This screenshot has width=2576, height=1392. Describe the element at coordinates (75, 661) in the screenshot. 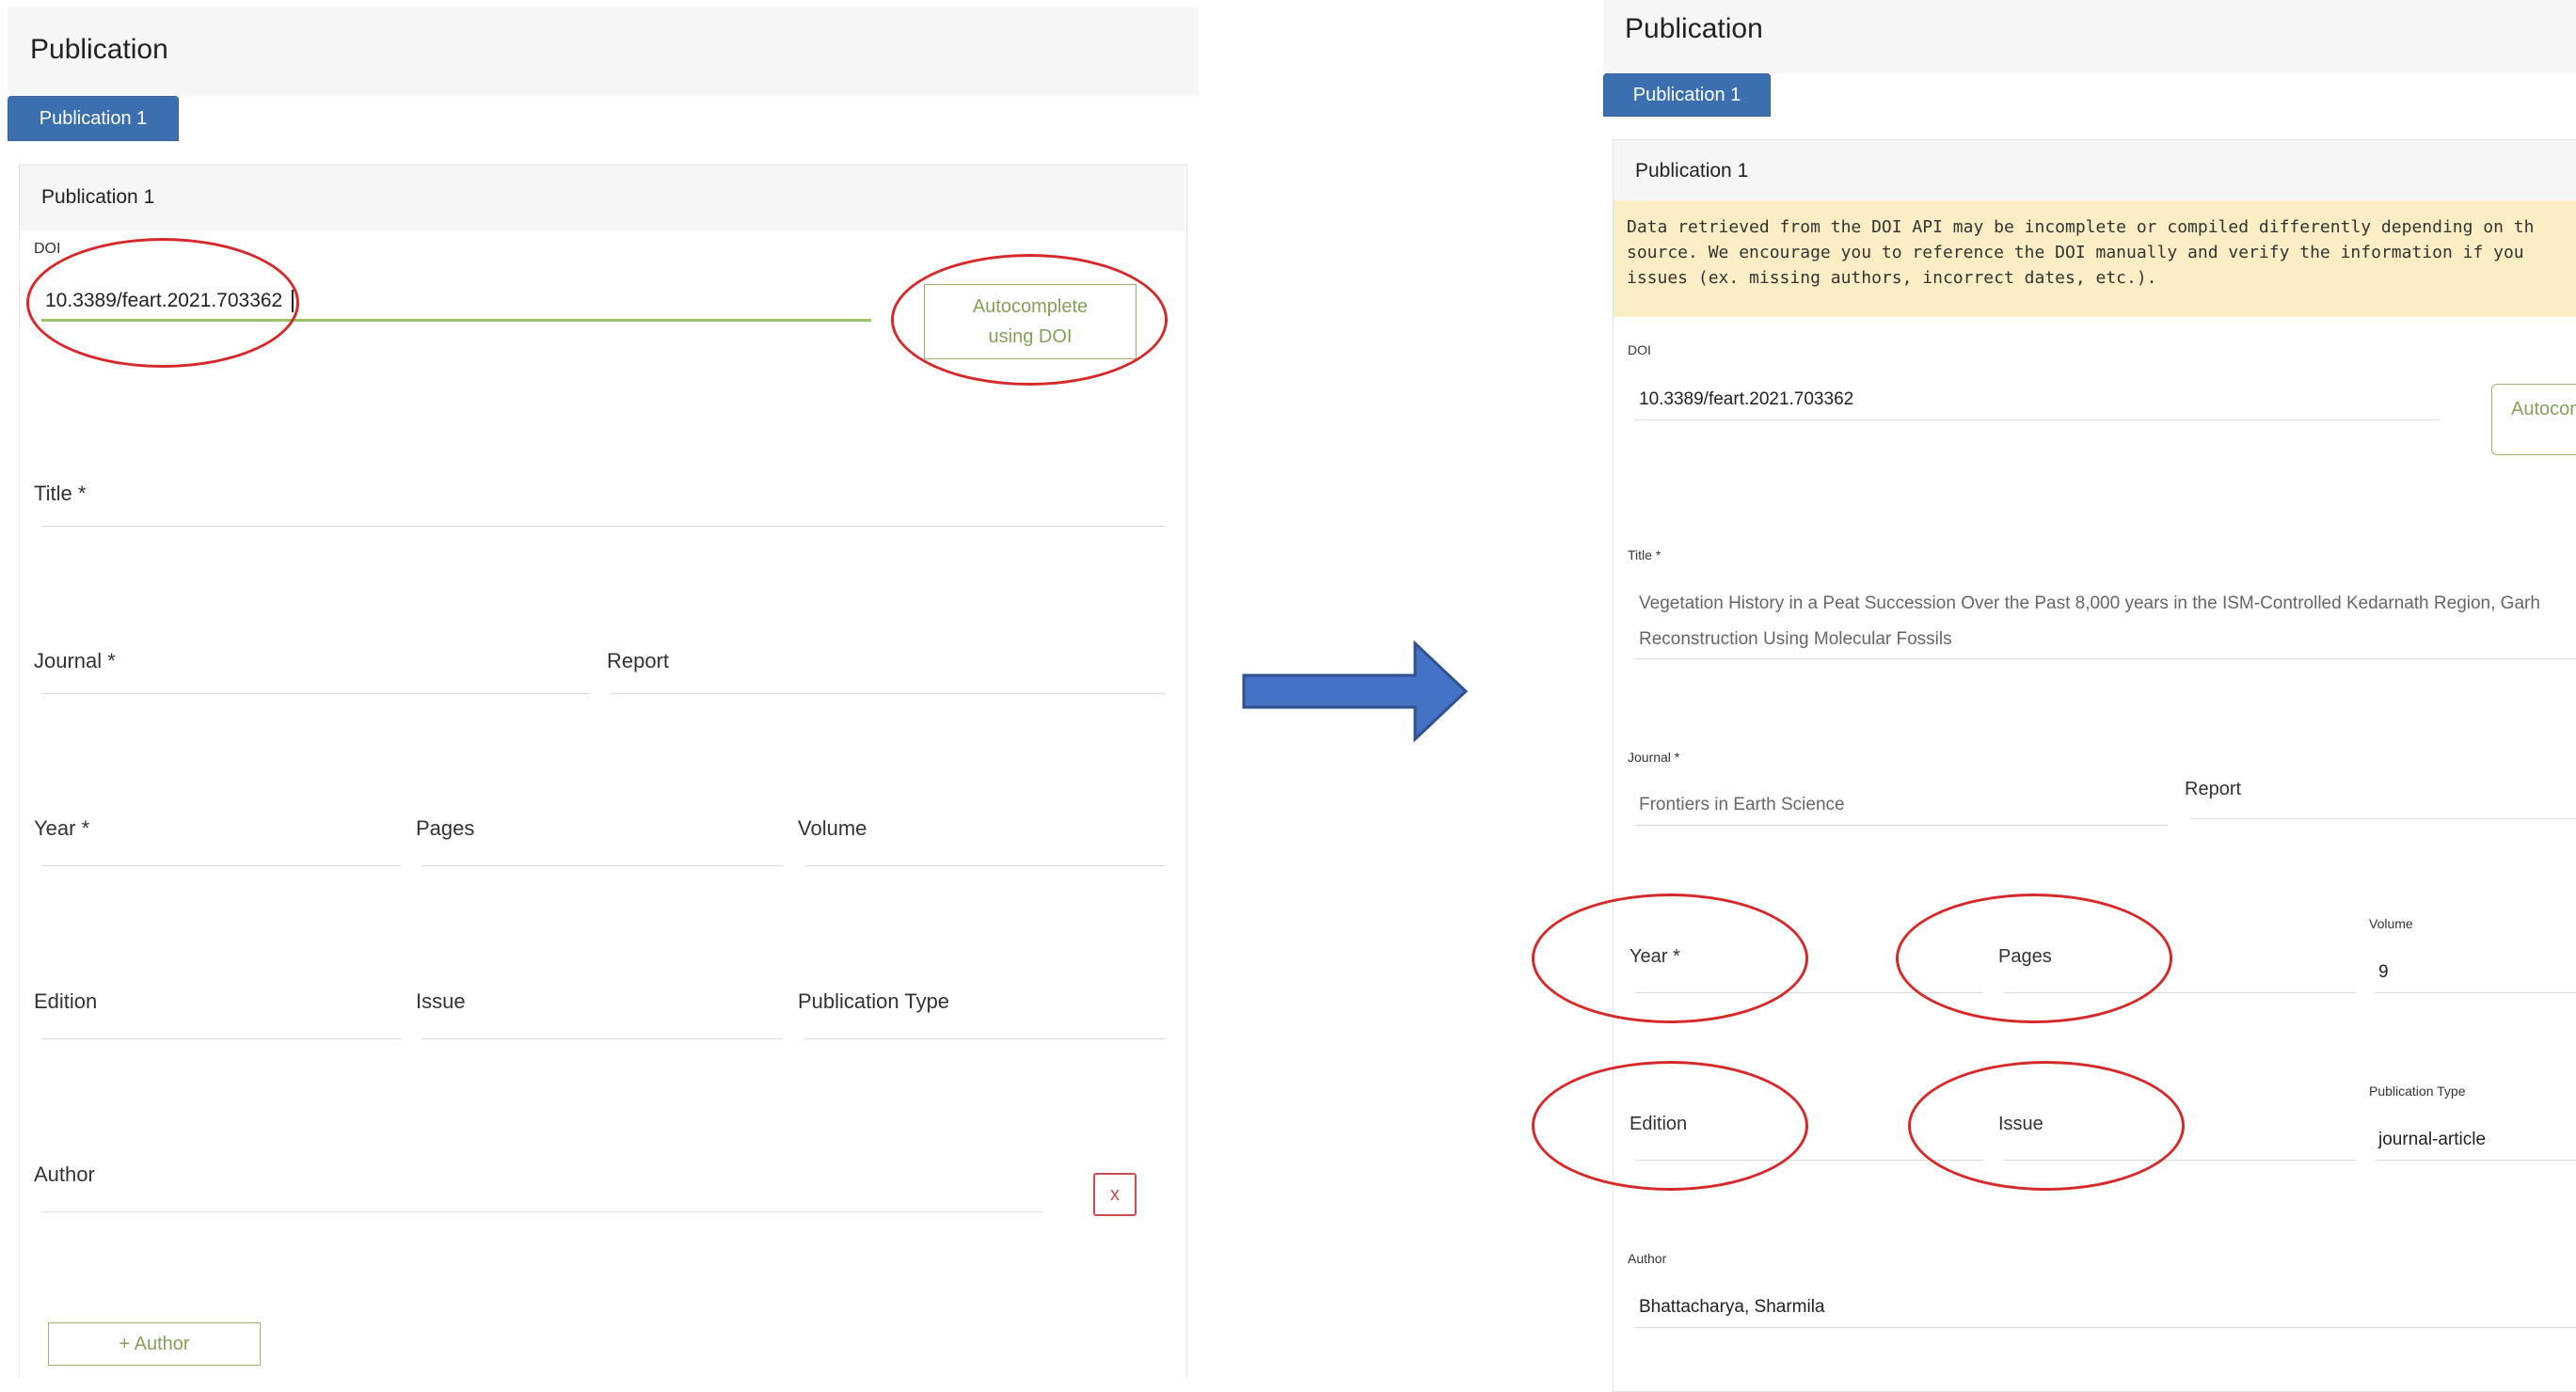

I see `left-journal-label: Journal *` at that location.